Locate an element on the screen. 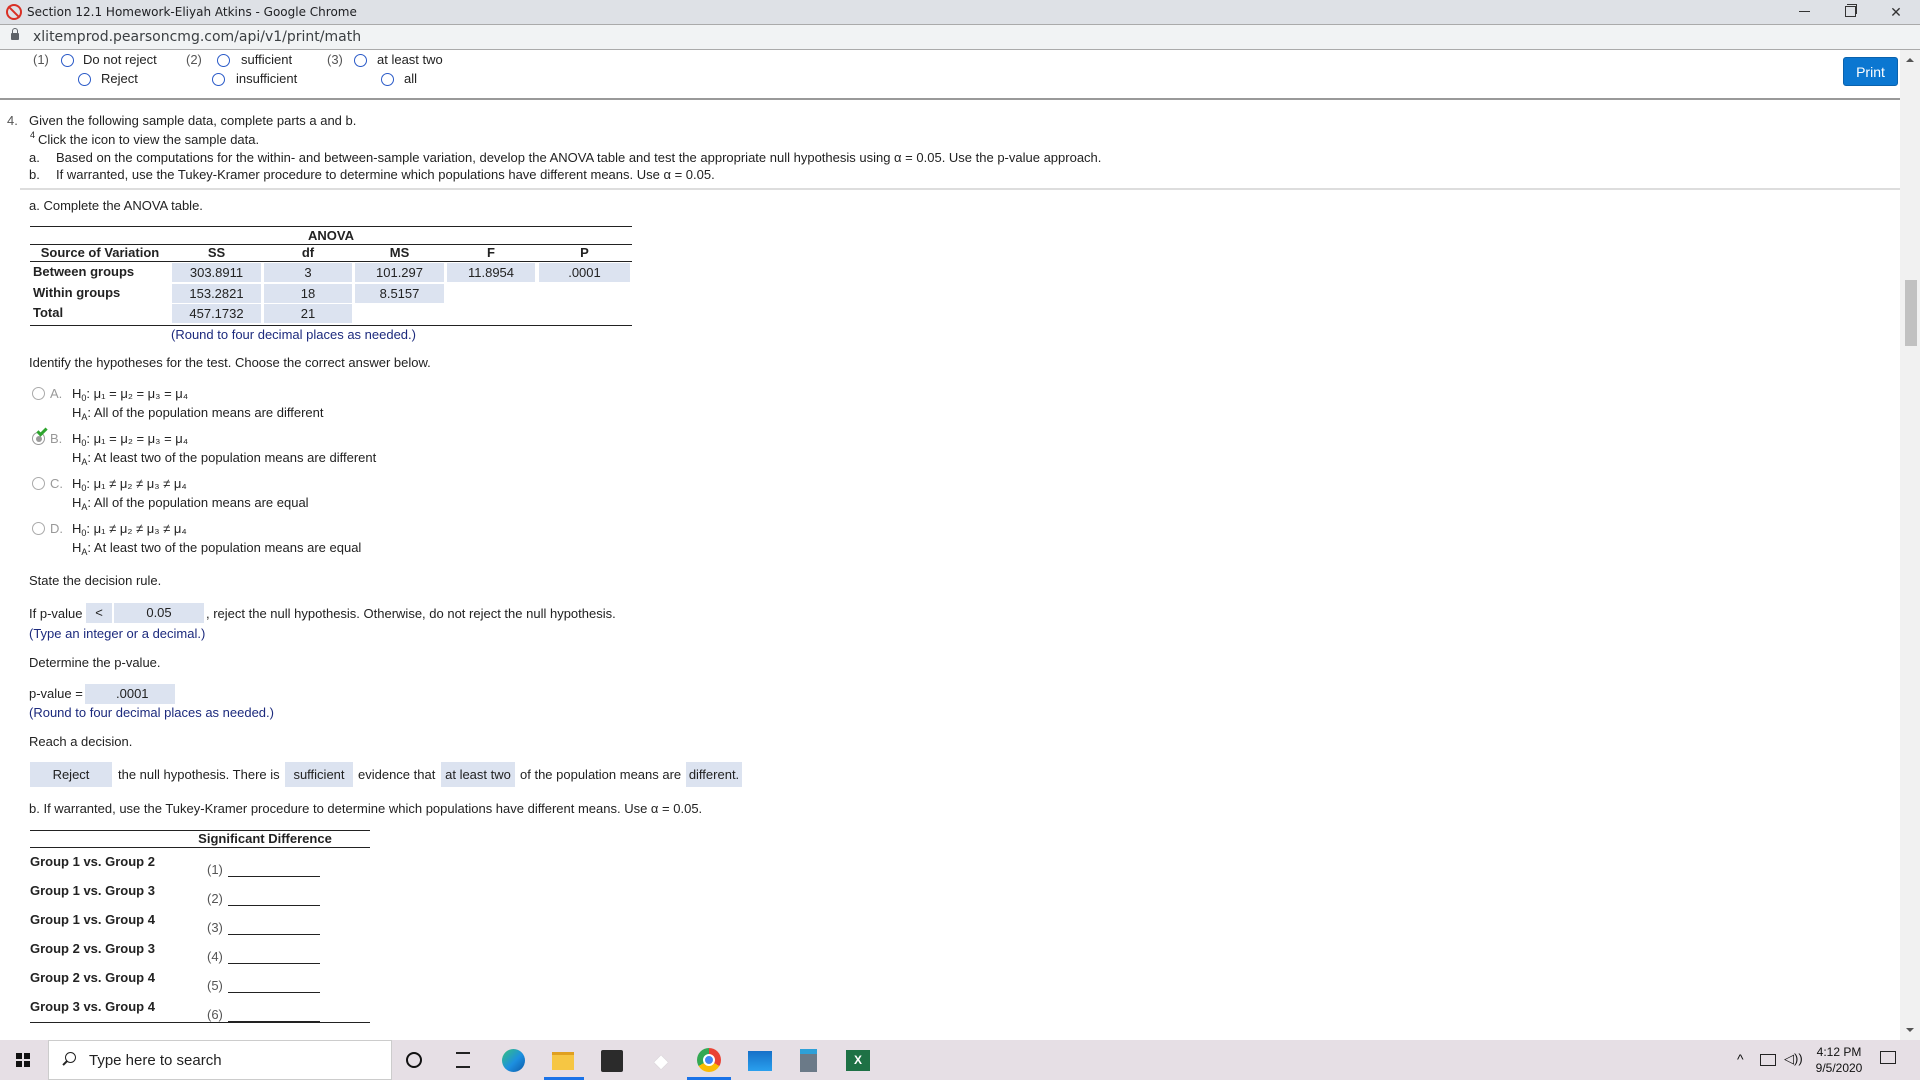 The height and width of the screenshot is (1080, 1920). answer-num: (5) is located at coordinates (215, 985).